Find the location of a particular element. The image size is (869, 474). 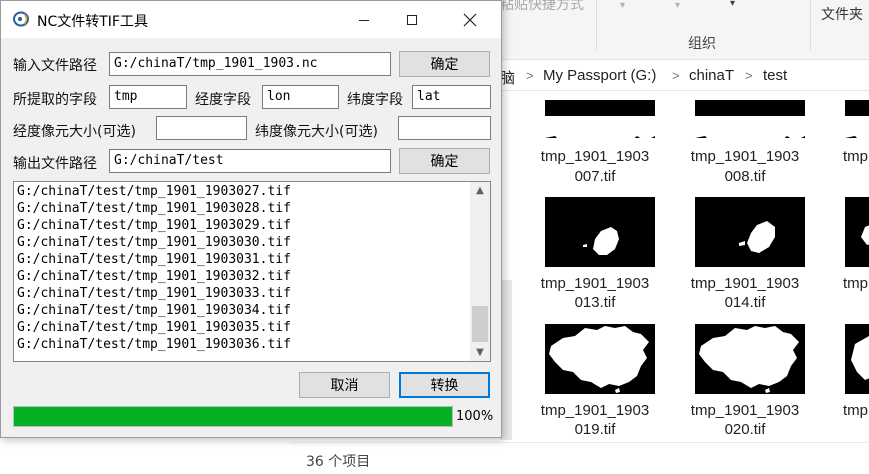

log-line: G:/chinaT/test/tmp_1901_1903029.tif is located at coordinates (154, 225).